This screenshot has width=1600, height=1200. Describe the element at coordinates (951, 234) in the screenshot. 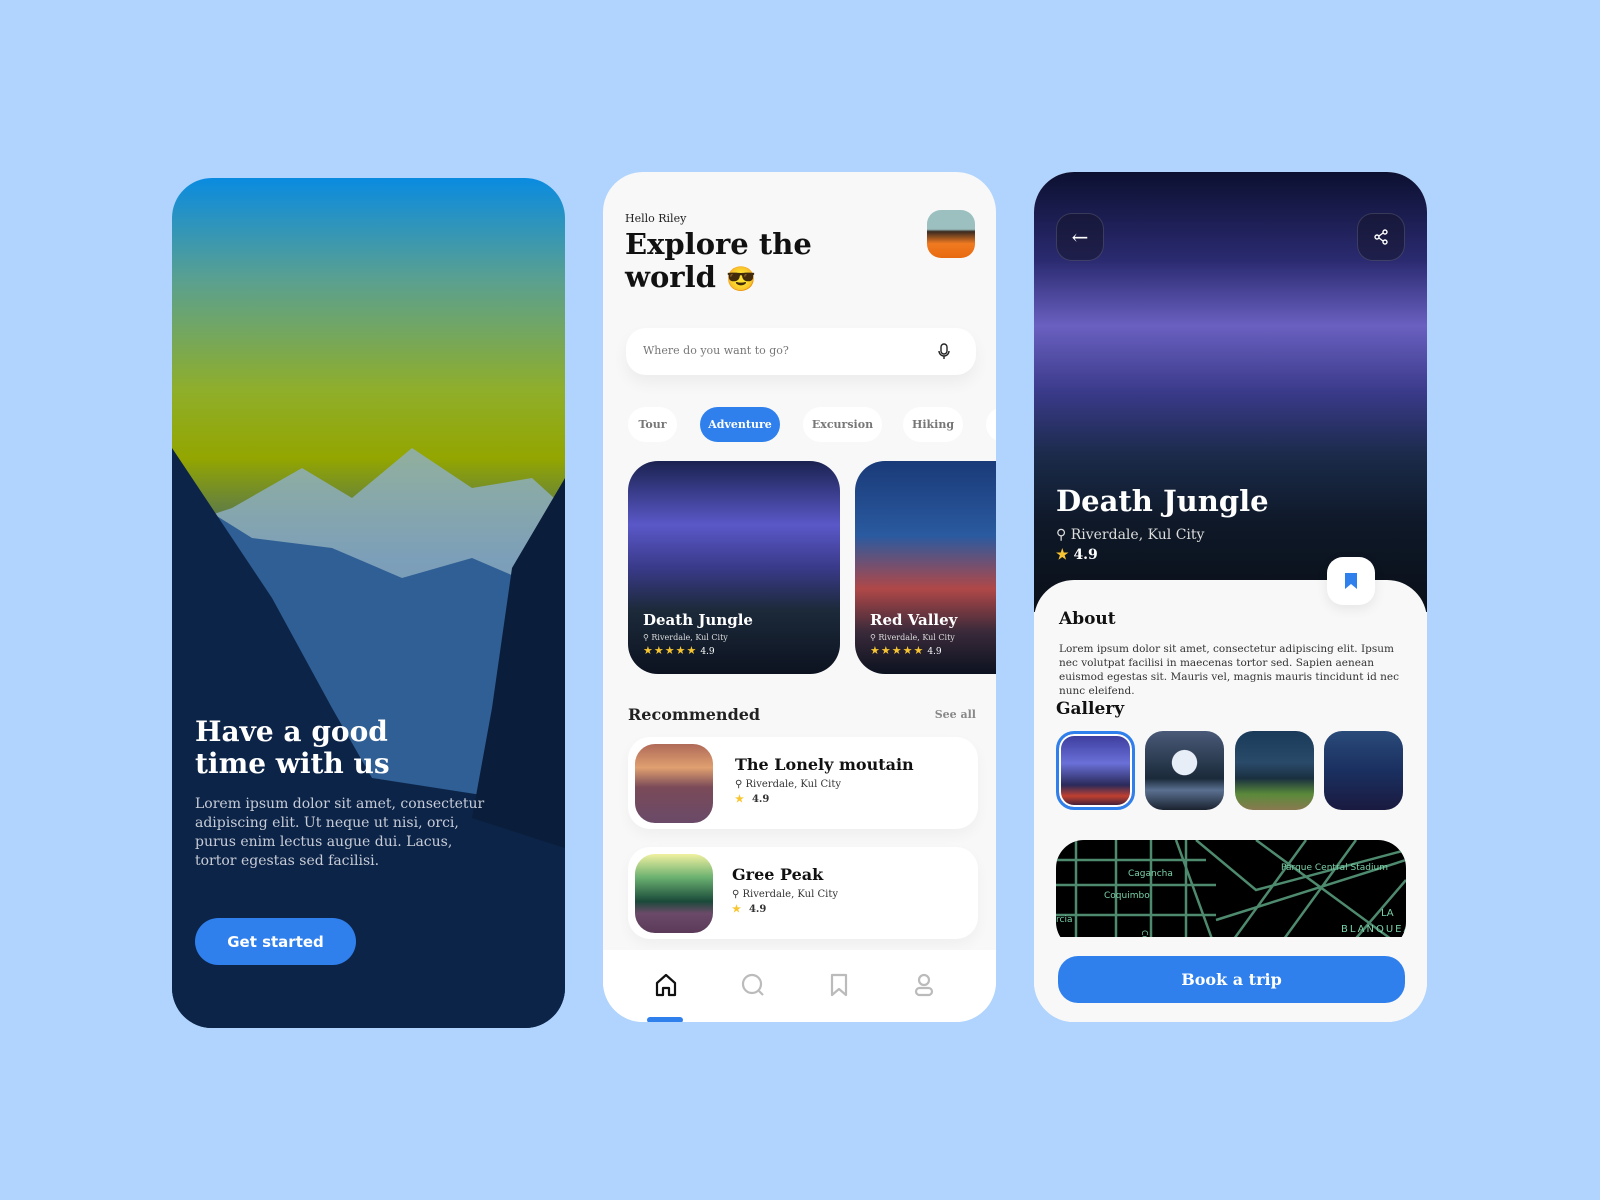

I see `avatar` at that location.